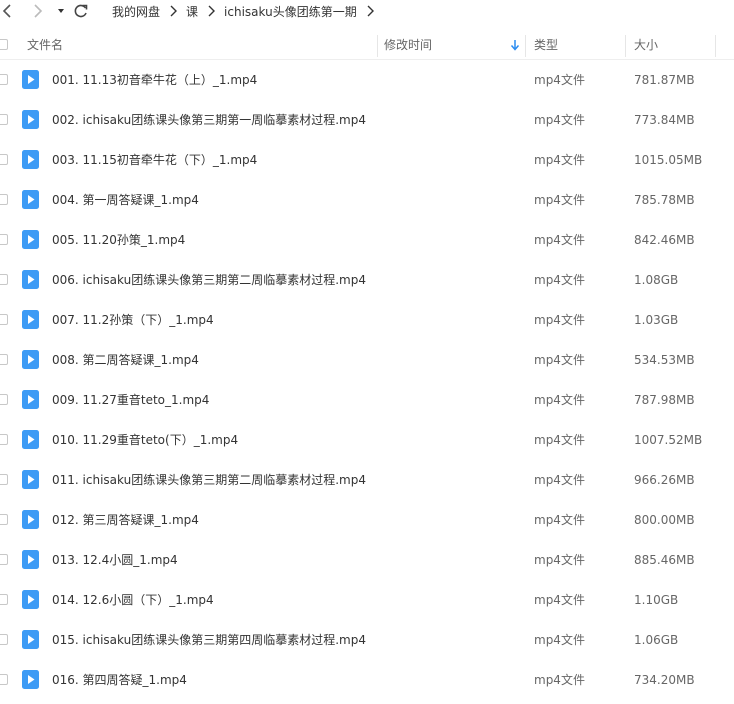  I want to click on toolbar: 我的网盘 课 ichisaku头像团练第一期, so click(367, 12).